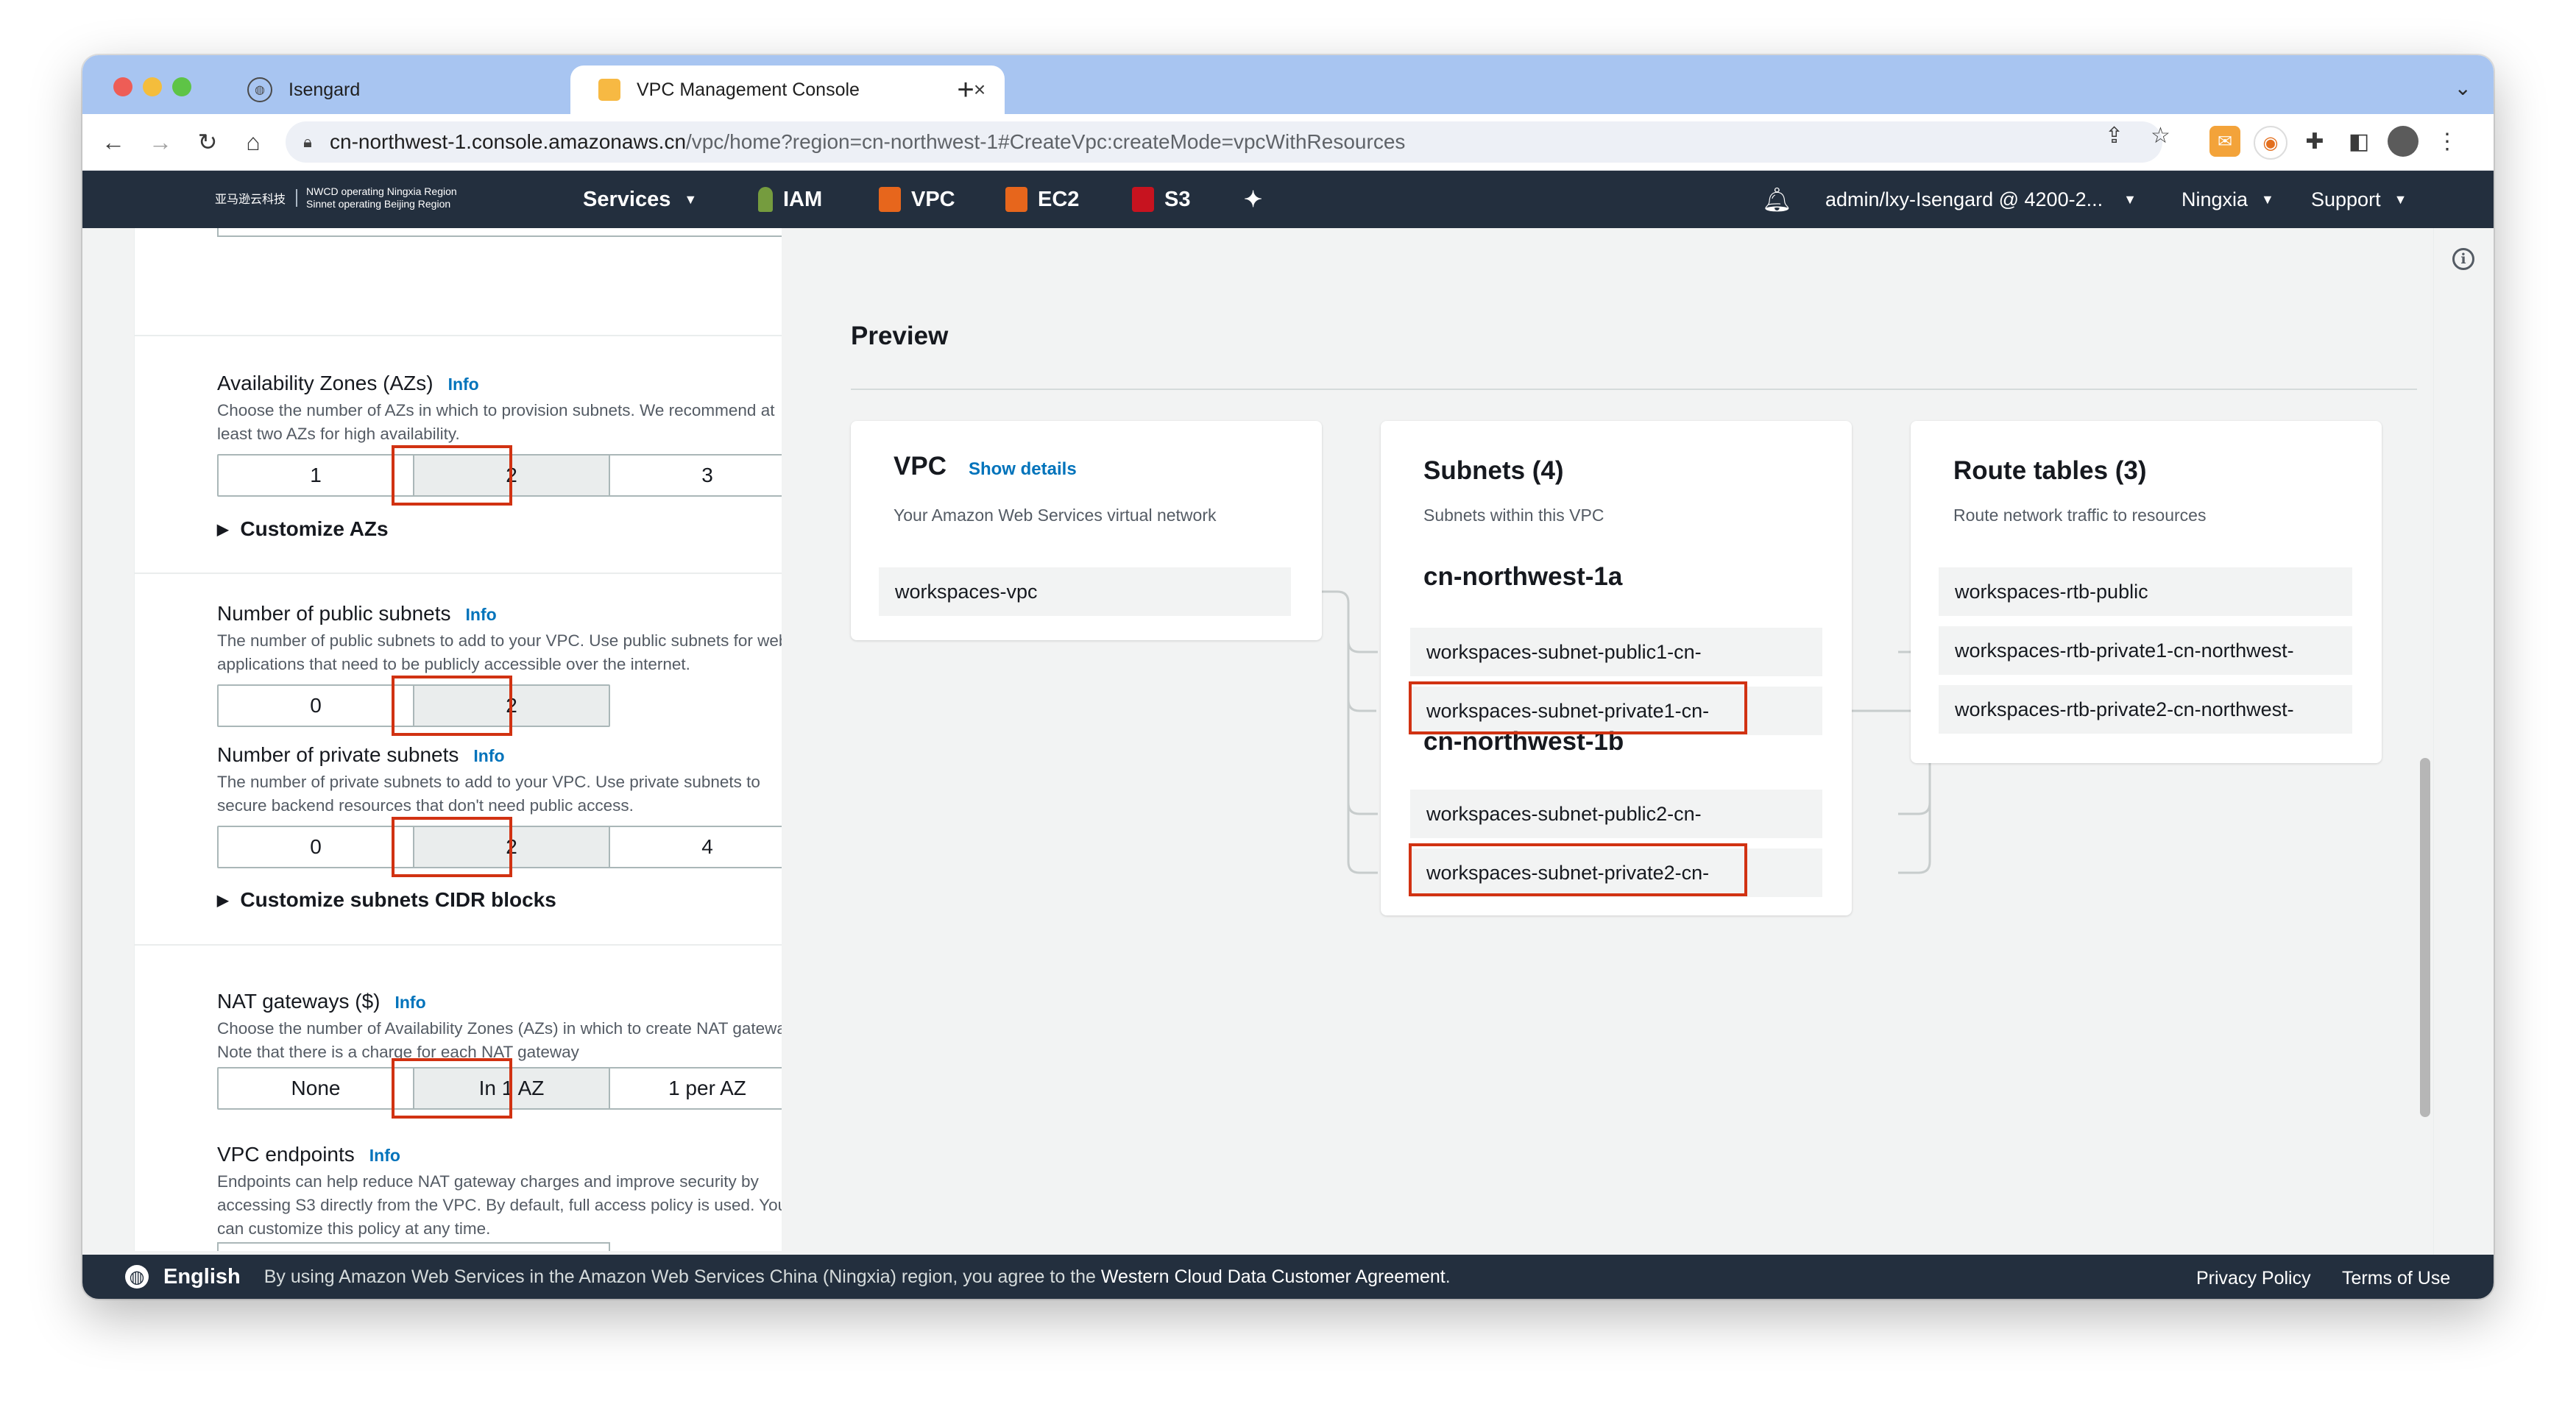 This screenshot has width=2576, height=1407. I want to click on tab-label: Isengard, so click(325, 89).